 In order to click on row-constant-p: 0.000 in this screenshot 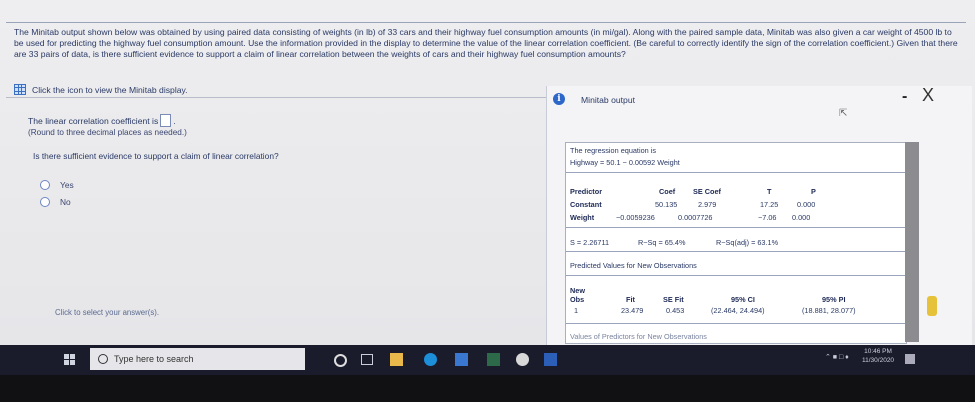, I will do `click(806, 204)`.